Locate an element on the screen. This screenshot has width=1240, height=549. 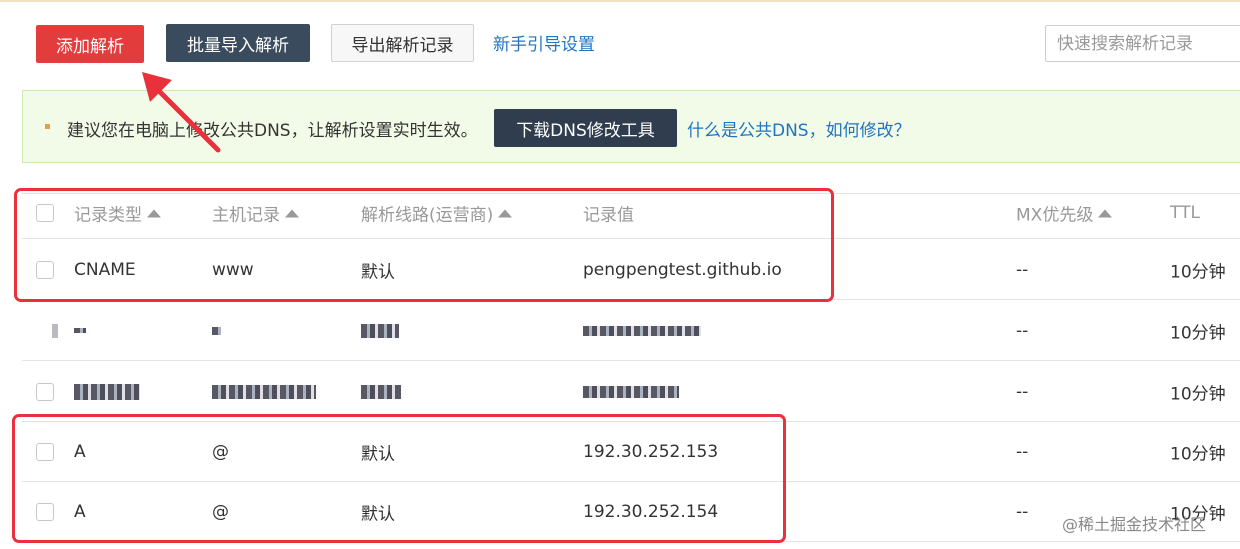
table-row: A @ 默认 192.30.252.154 -- 10分钟 is located at coordinates (631, 512).